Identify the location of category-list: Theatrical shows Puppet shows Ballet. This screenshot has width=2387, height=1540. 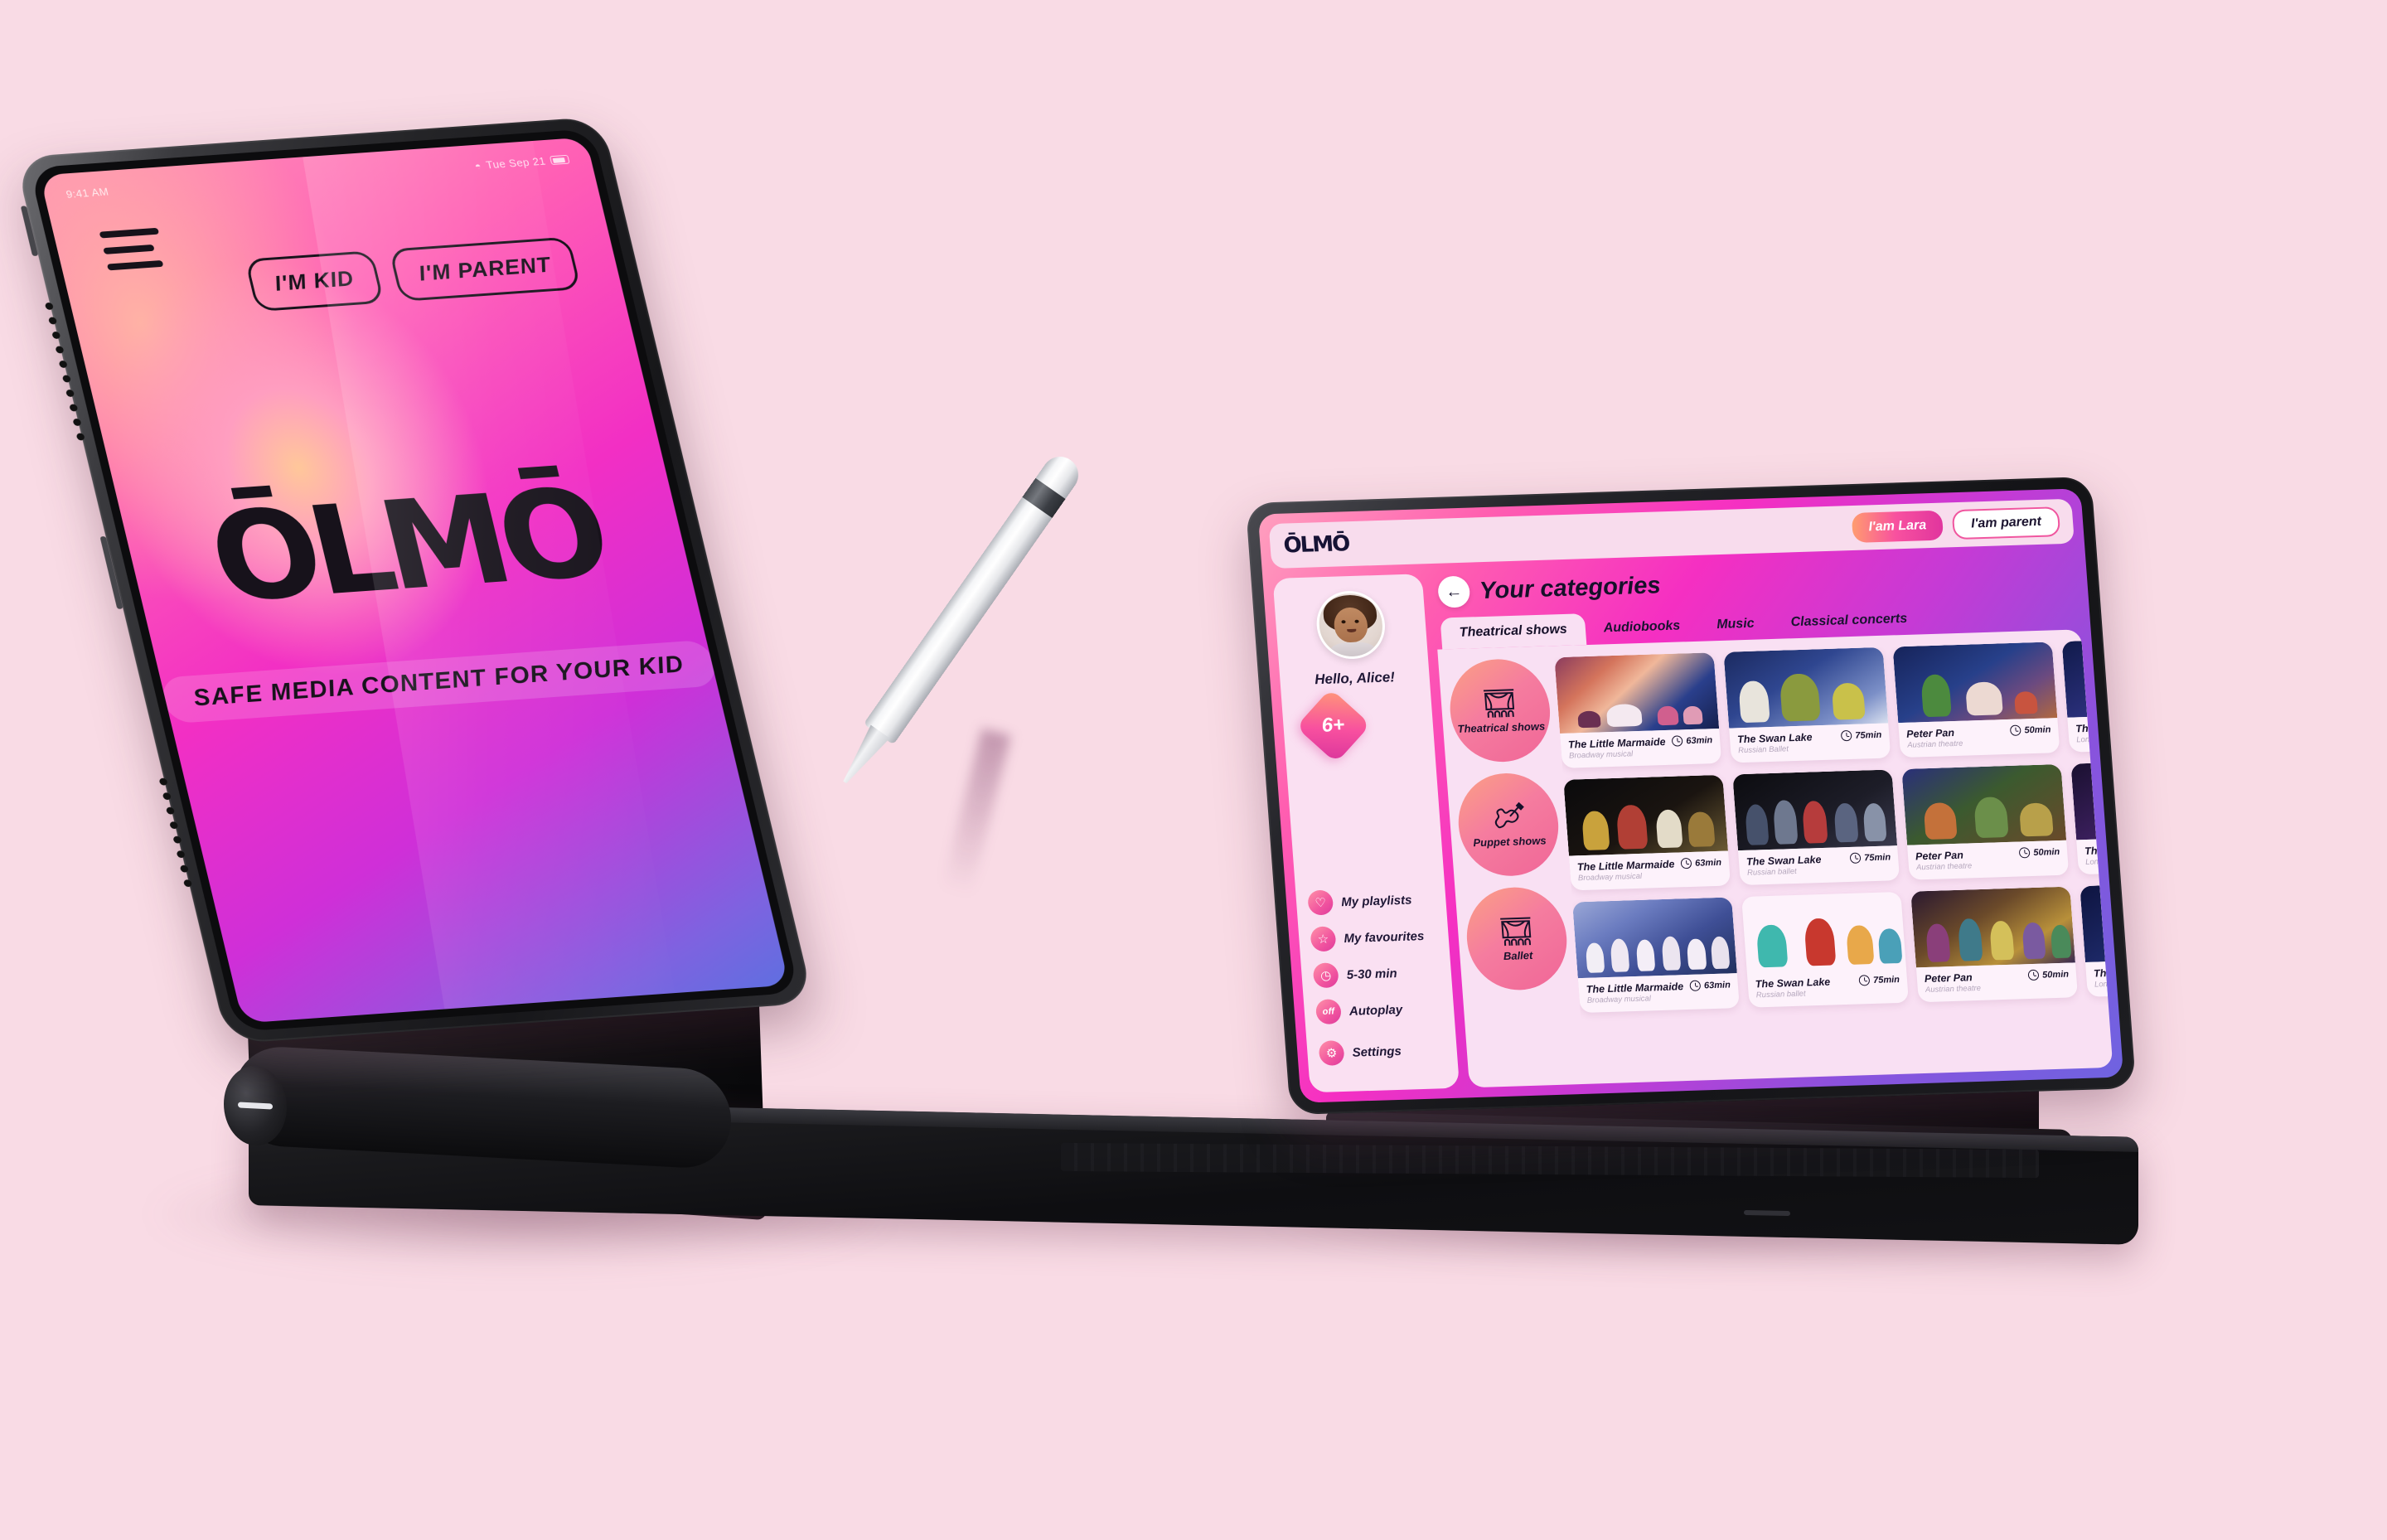
(1511, 872).